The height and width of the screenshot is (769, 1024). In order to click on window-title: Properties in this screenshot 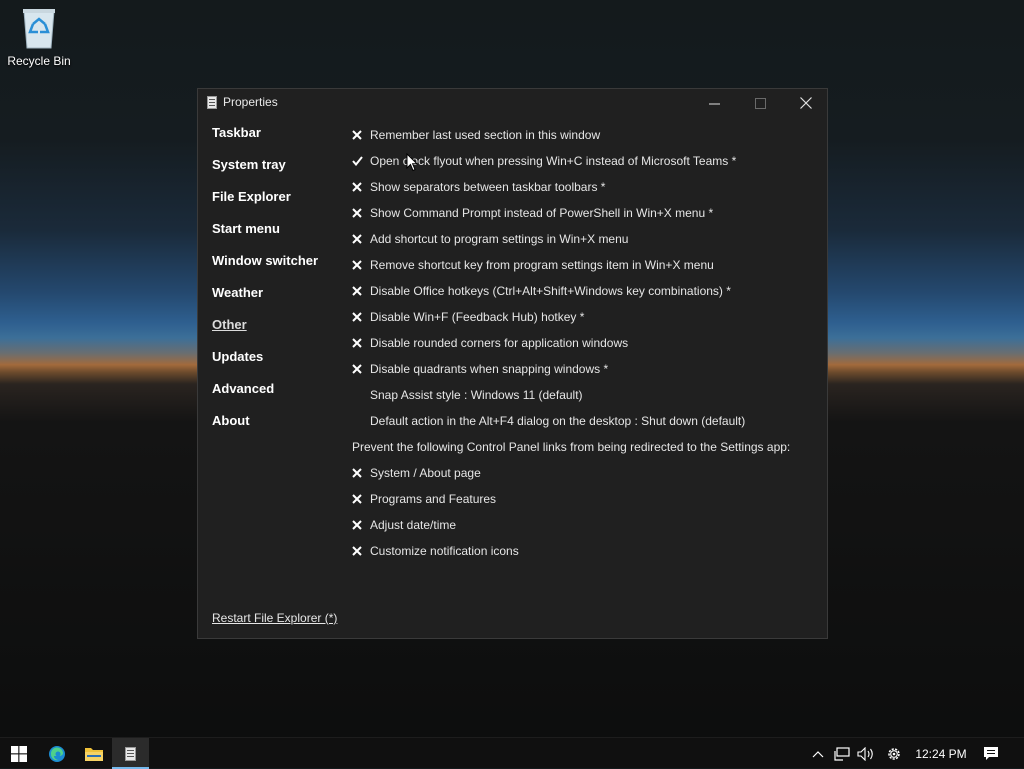, I will do `click(250, 102)`.